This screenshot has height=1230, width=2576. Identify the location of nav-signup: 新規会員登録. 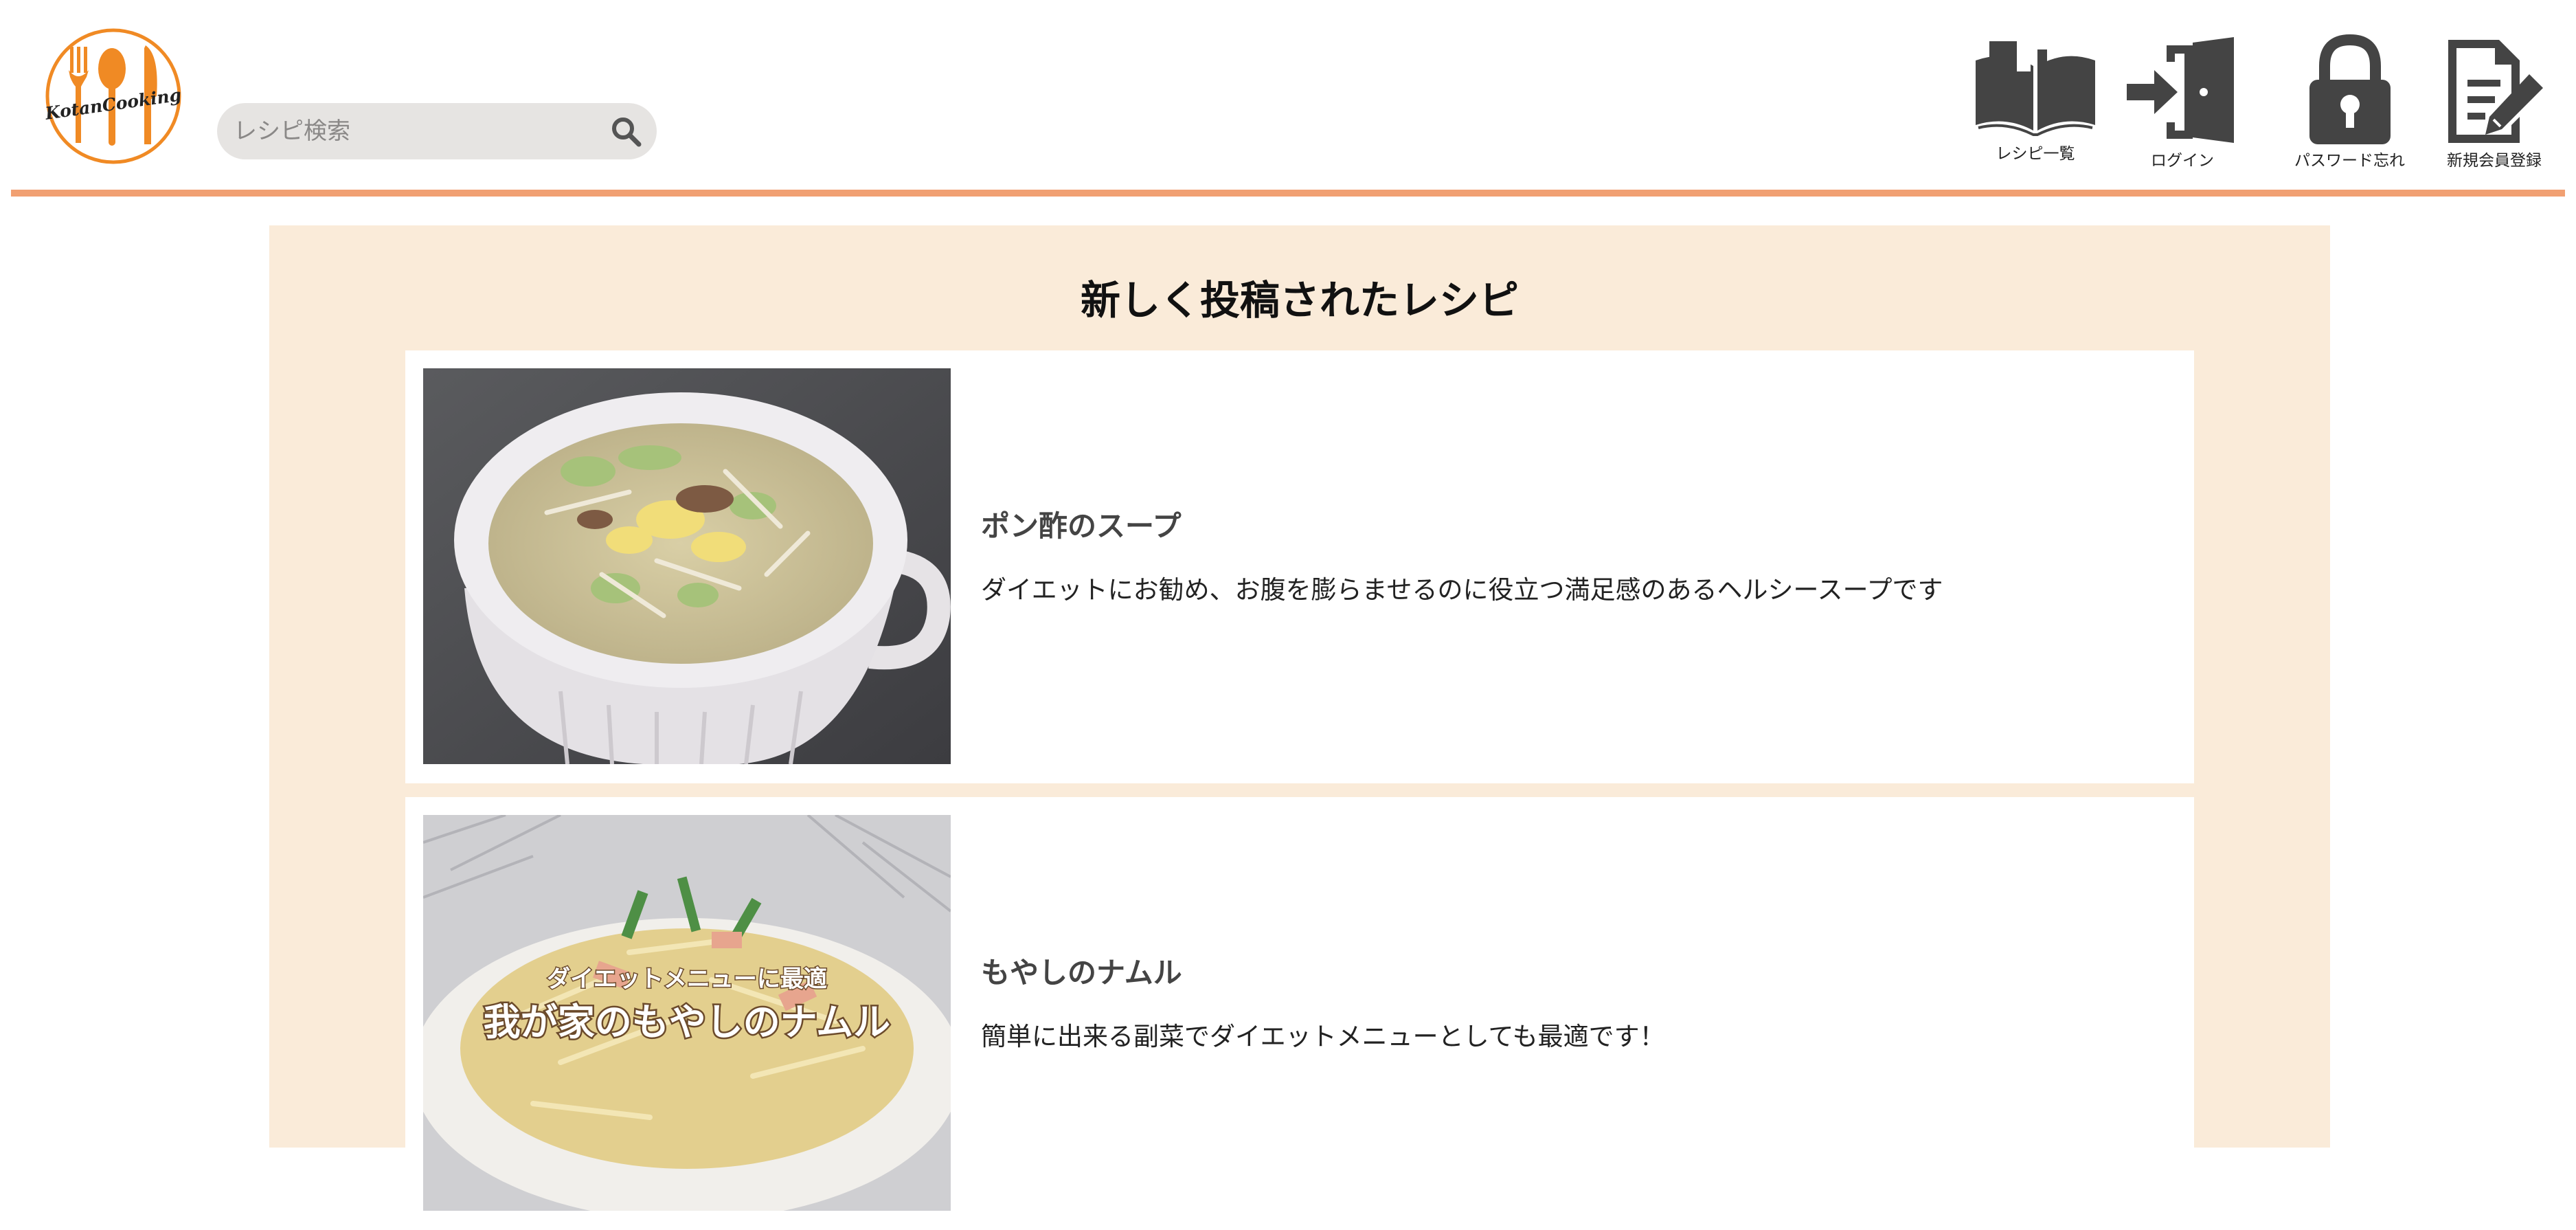
(2494, 102).